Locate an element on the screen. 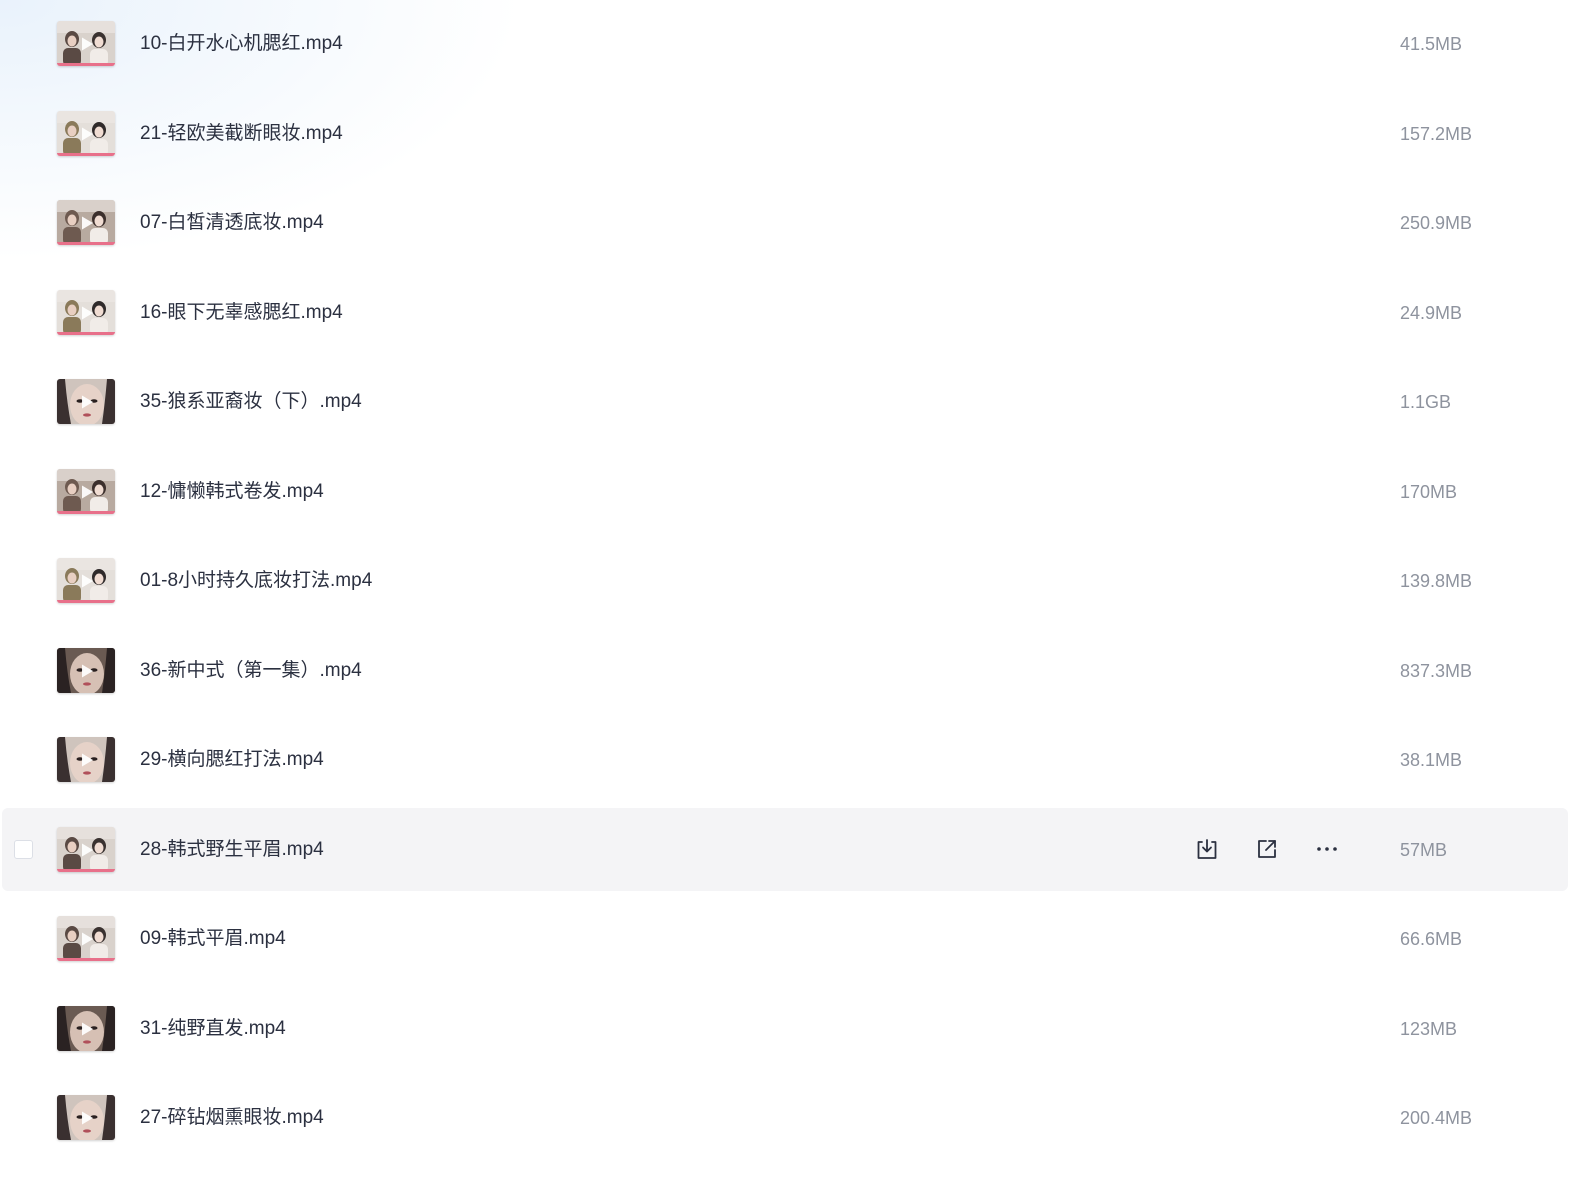 The image size is (1579, 1179). file-name: 36-新中式（第一集）.mp4 is located at coordinates (251, 671).